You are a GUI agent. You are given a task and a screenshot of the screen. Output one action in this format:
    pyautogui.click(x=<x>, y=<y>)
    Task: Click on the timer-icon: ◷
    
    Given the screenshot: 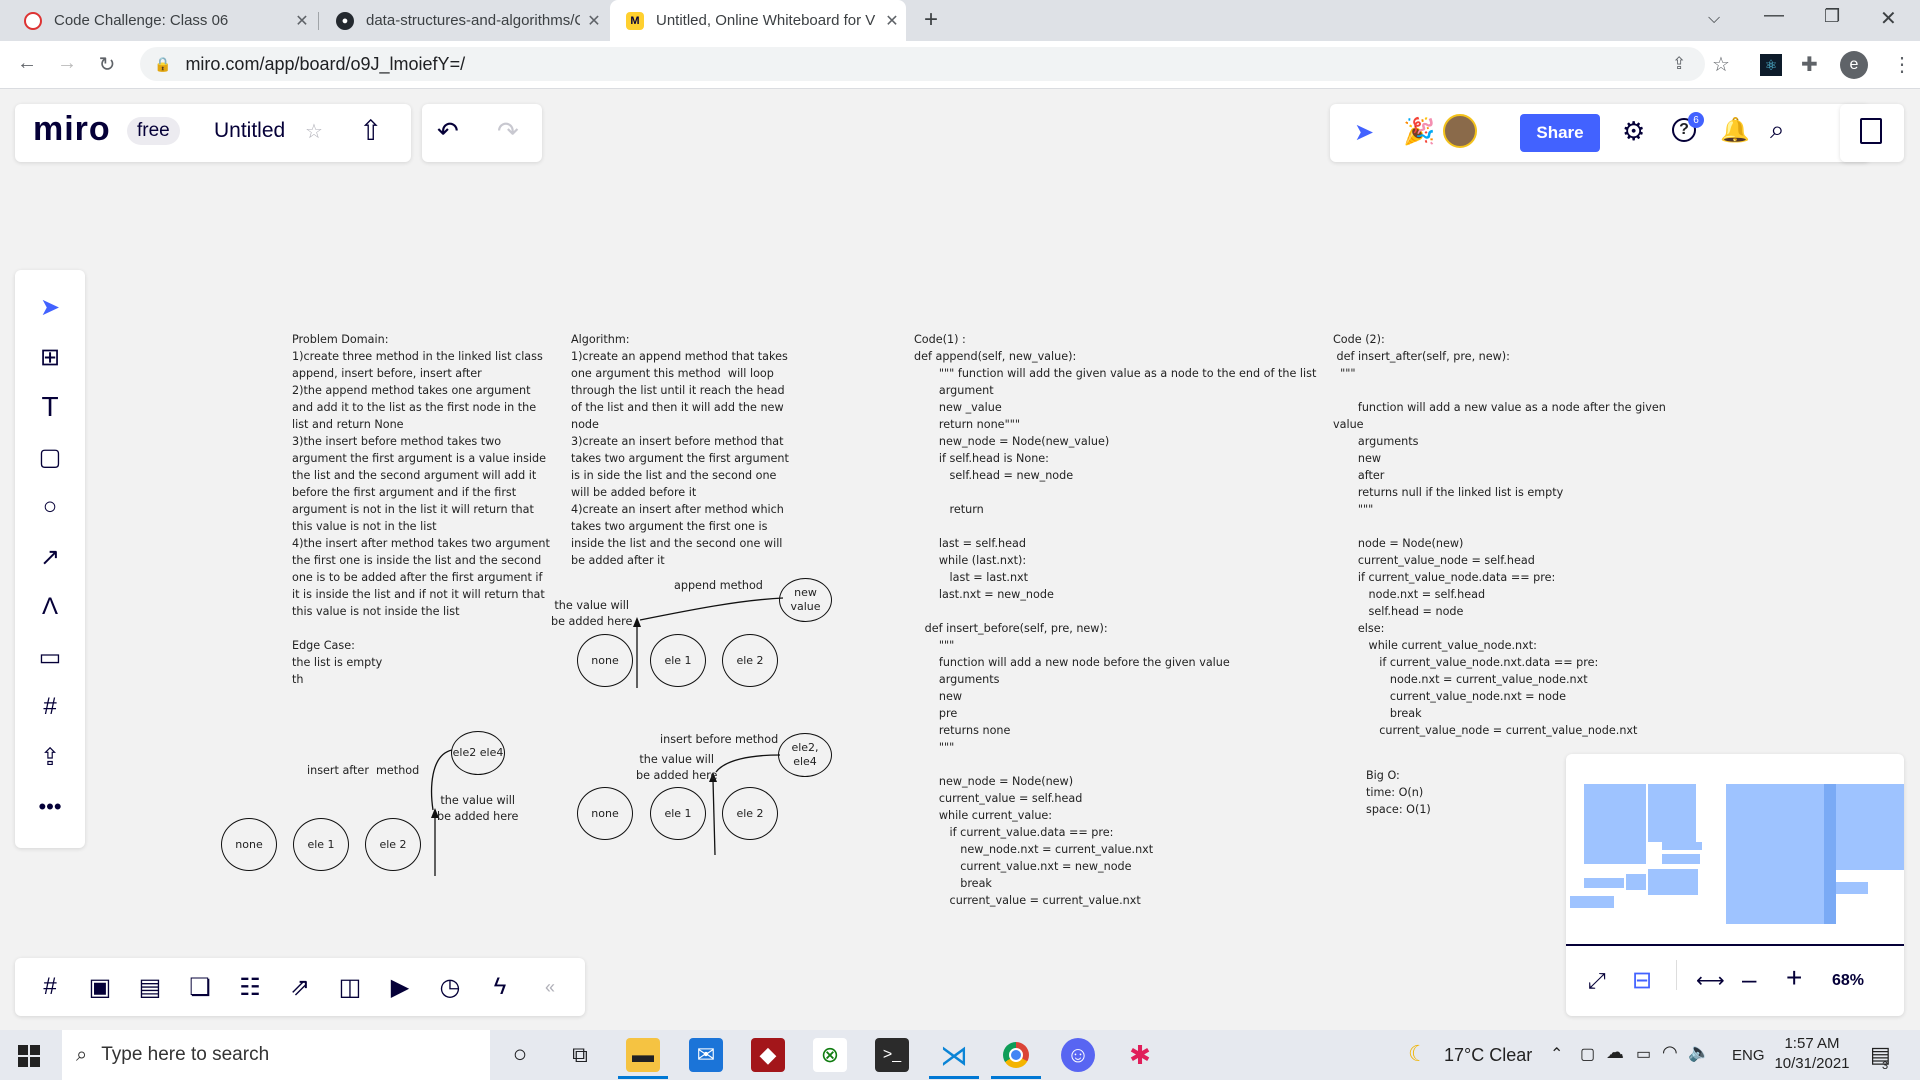 What is the action you would take?
    pyautogui.click(x=450, y=987)
    